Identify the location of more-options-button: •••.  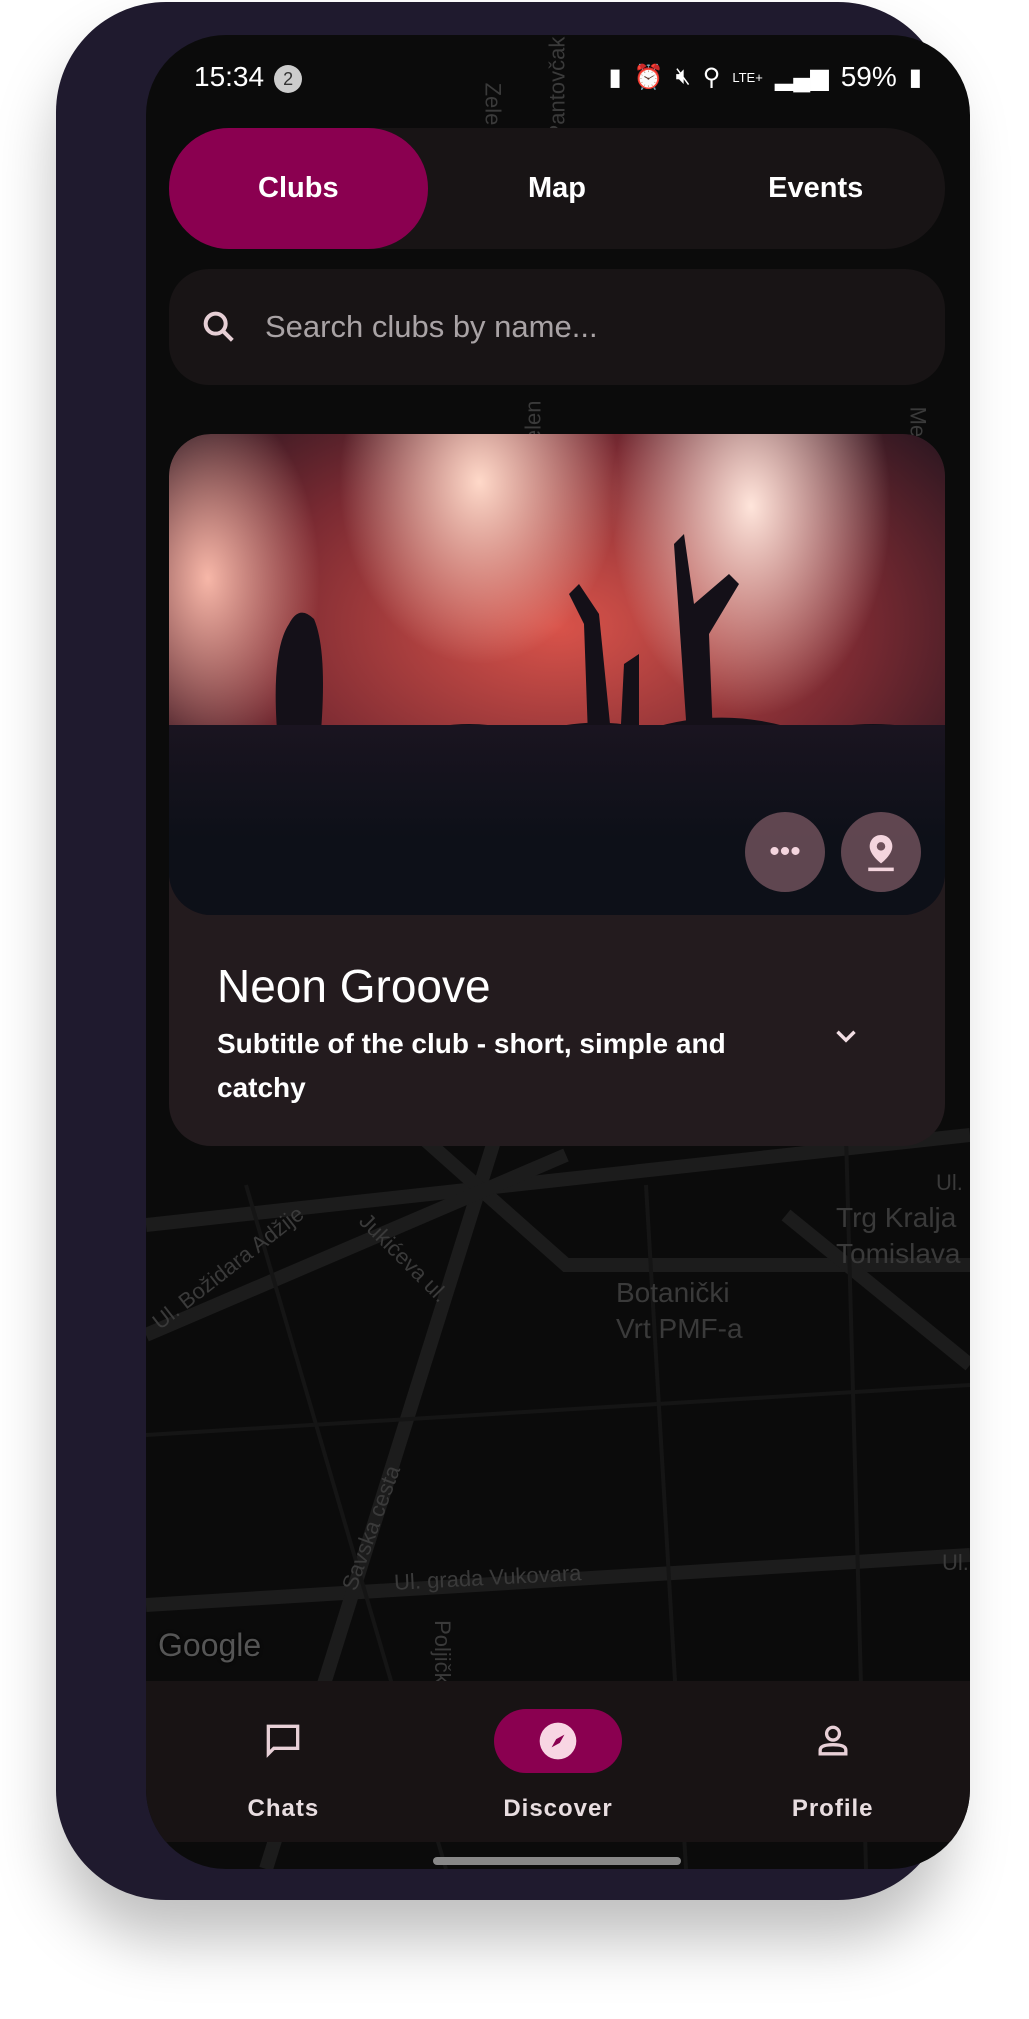
(785, 852).